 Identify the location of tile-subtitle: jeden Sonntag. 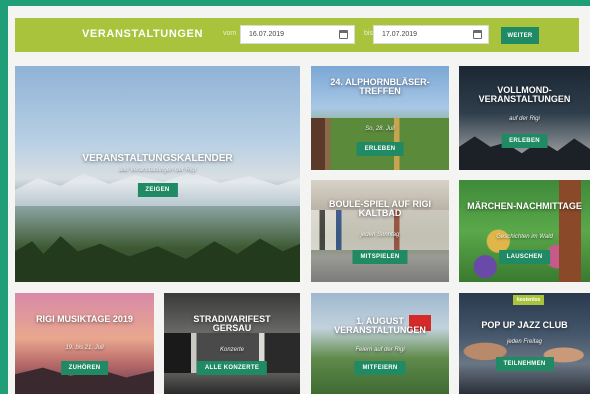
(380, 235).